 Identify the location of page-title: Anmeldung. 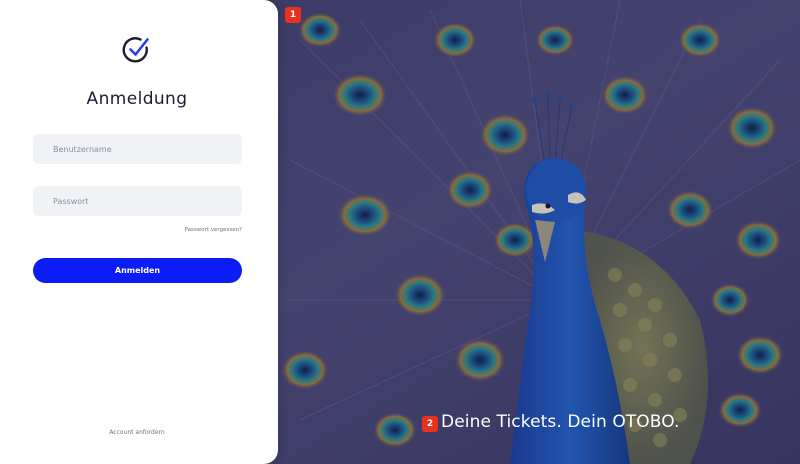
(137, 99).